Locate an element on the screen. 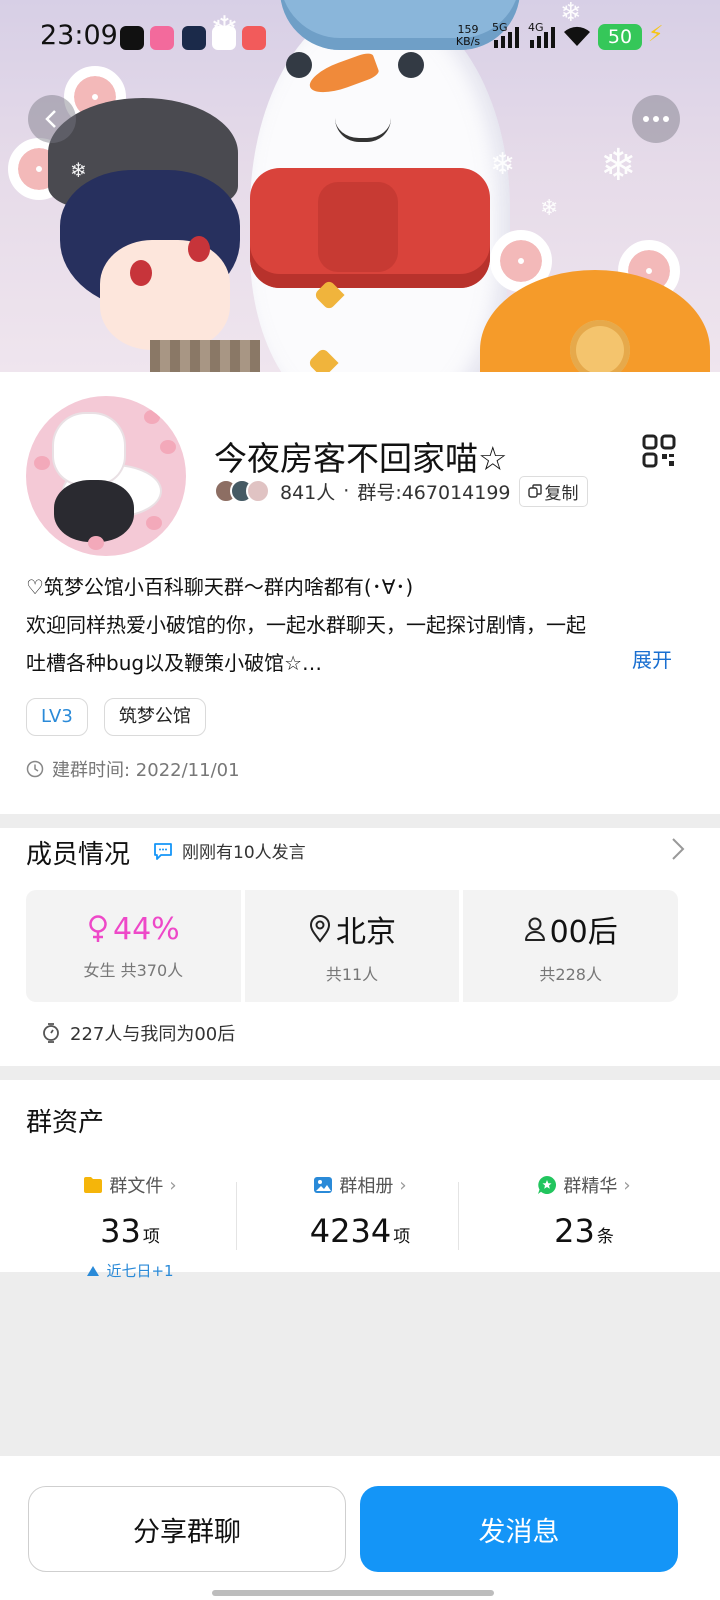 Image resolution: width=720 pixels, height=1600 pixels. same-age-text: 227人与我同为00后 is located at coordinates (153, 1034).